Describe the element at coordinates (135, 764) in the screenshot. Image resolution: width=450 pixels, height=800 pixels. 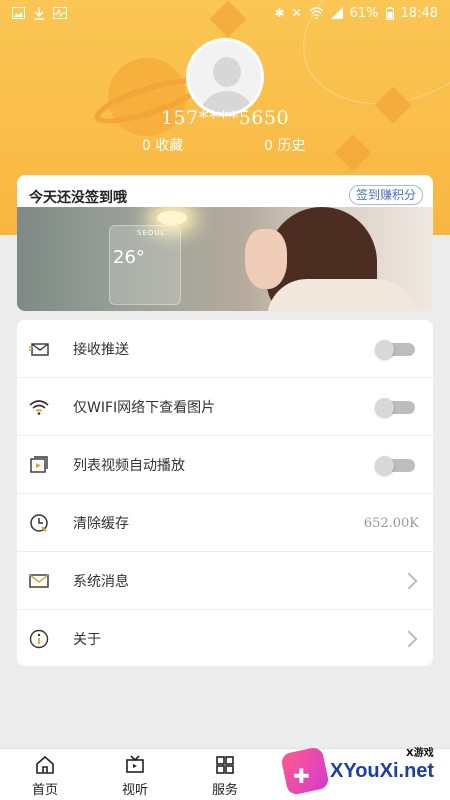
I see `tv-icon` at that location.